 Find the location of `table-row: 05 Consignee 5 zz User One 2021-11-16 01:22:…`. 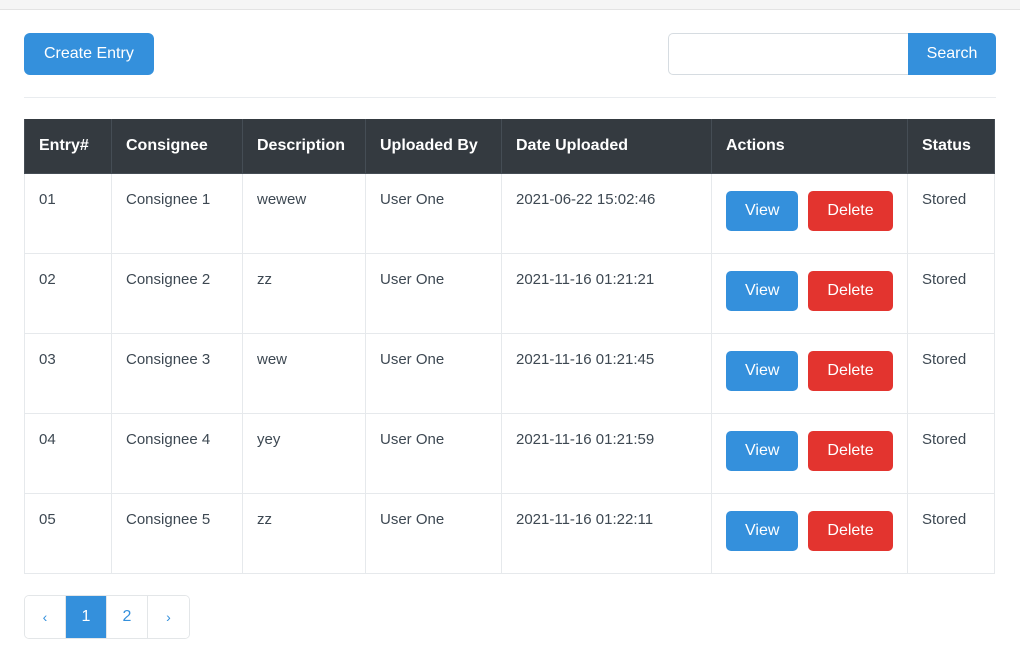

table-row: 05 Consignee 5 zz User One 2021-11-16 01:22:… is located at coordinates (509, 533).